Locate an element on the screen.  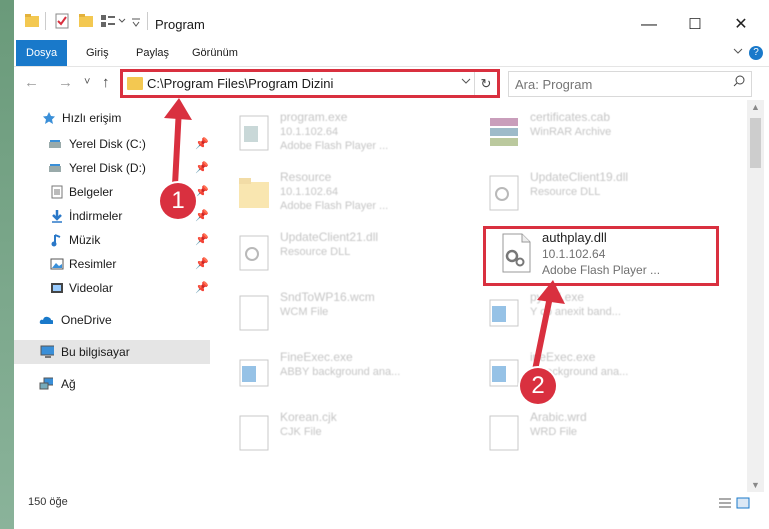
step-badge-1: 1 is located at coordinates (178, 201).